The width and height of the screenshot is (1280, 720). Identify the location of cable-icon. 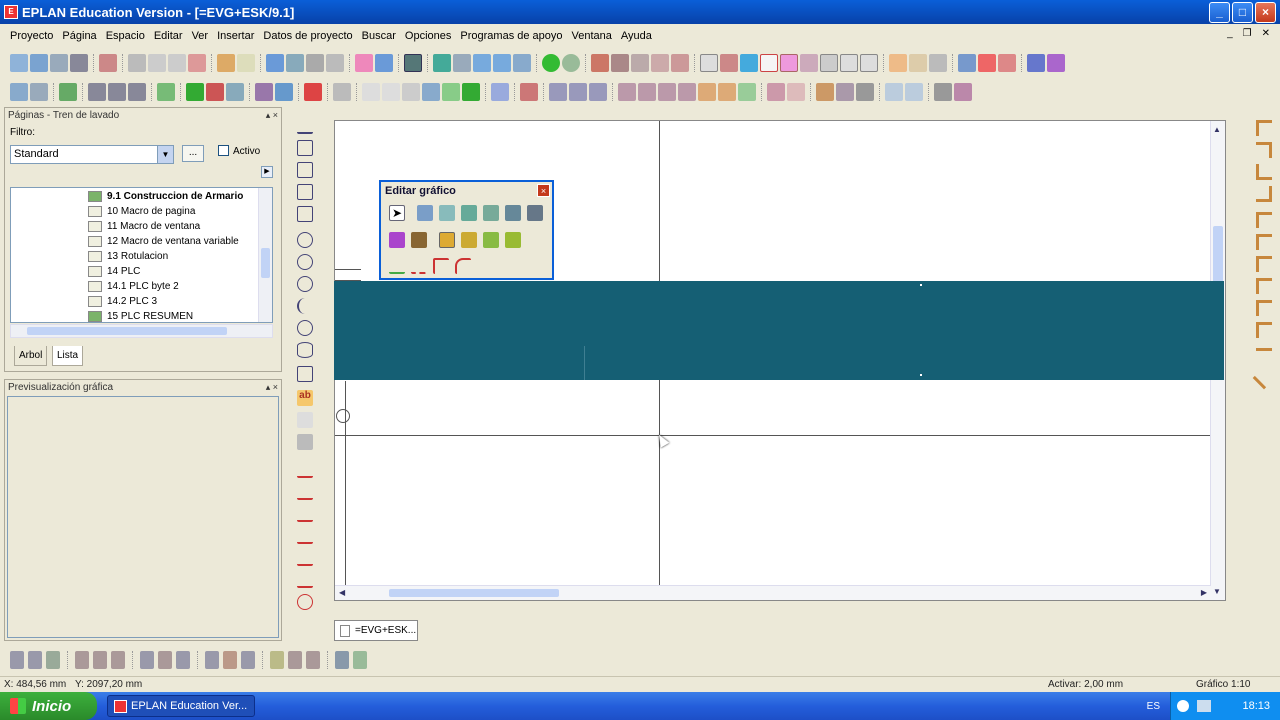
(264, 92).